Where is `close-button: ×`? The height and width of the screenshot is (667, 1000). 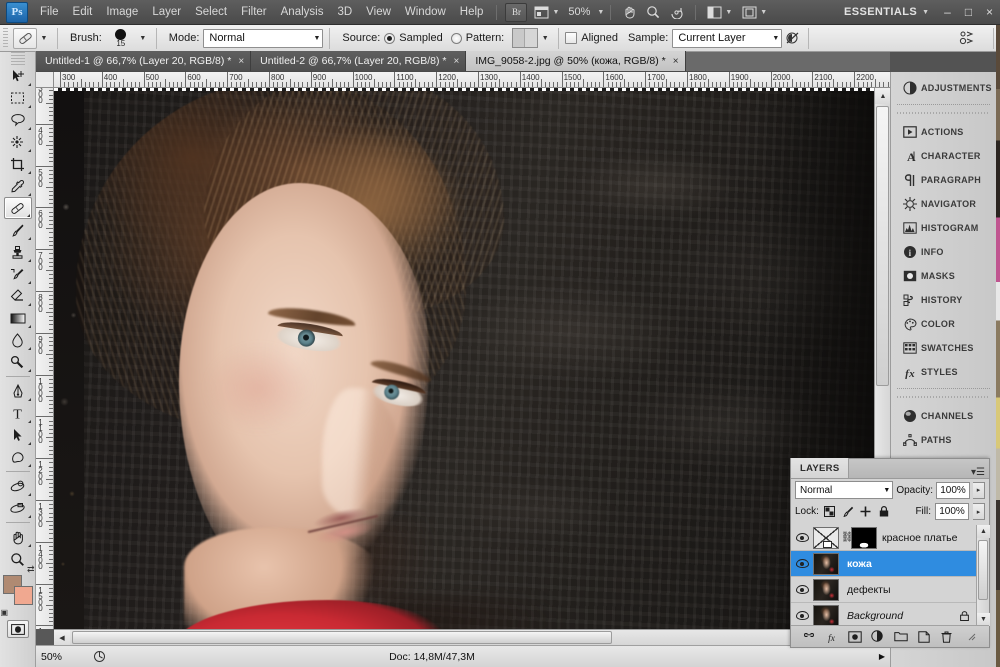
close-button: × is located at coordinates (989, 12).